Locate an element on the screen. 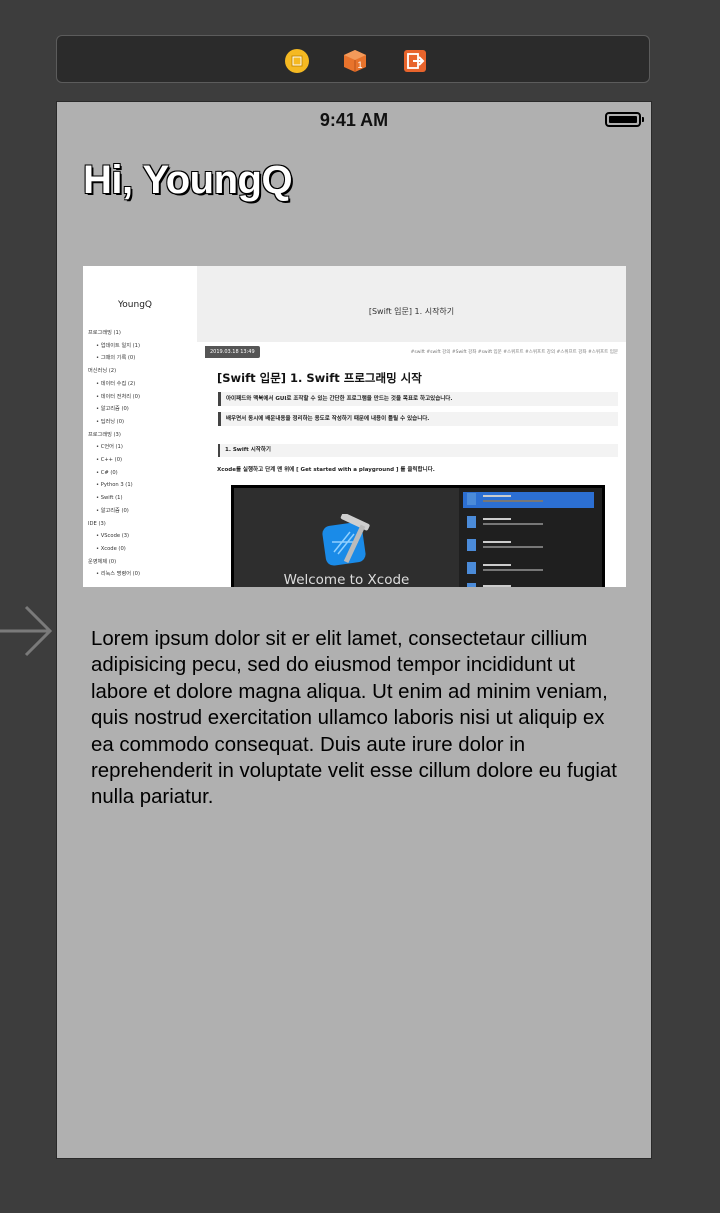 The width and height of the screenshot is (720, 1213). blog-category-item: 머신러닝 (2) is located at coordinates (102, 371).